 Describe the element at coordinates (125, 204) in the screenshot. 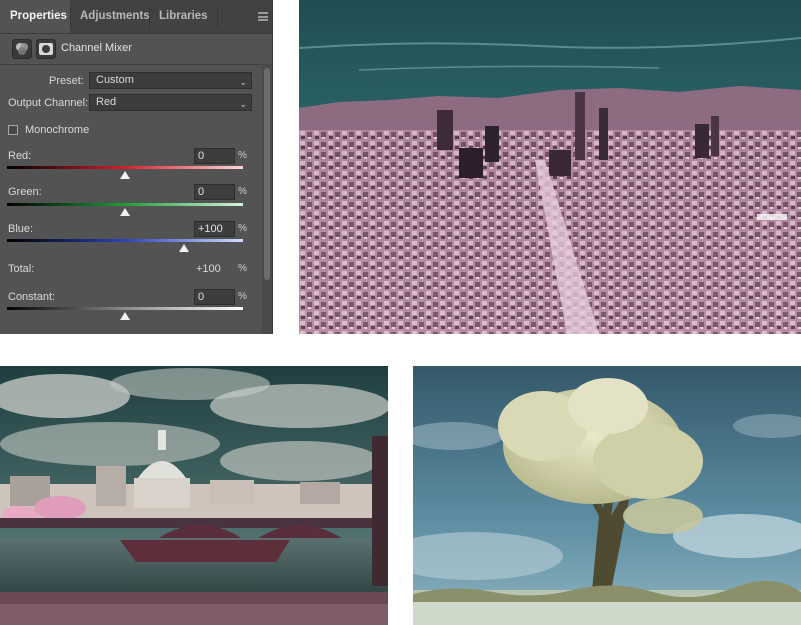

I see `green-slider-track` at that location.